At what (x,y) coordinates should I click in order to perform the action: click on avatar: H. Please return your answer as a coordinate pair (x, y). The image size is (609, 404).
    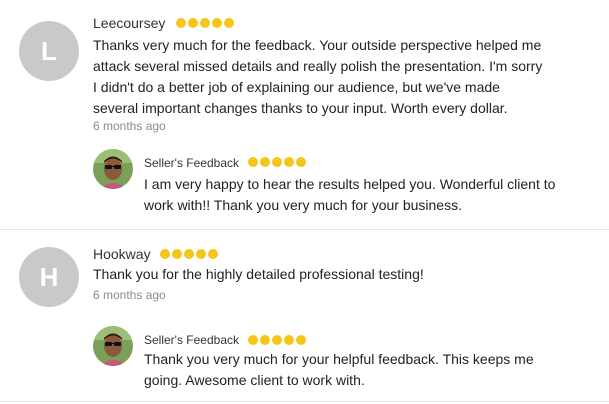
    Looking at the image, I should click on (49, 277).